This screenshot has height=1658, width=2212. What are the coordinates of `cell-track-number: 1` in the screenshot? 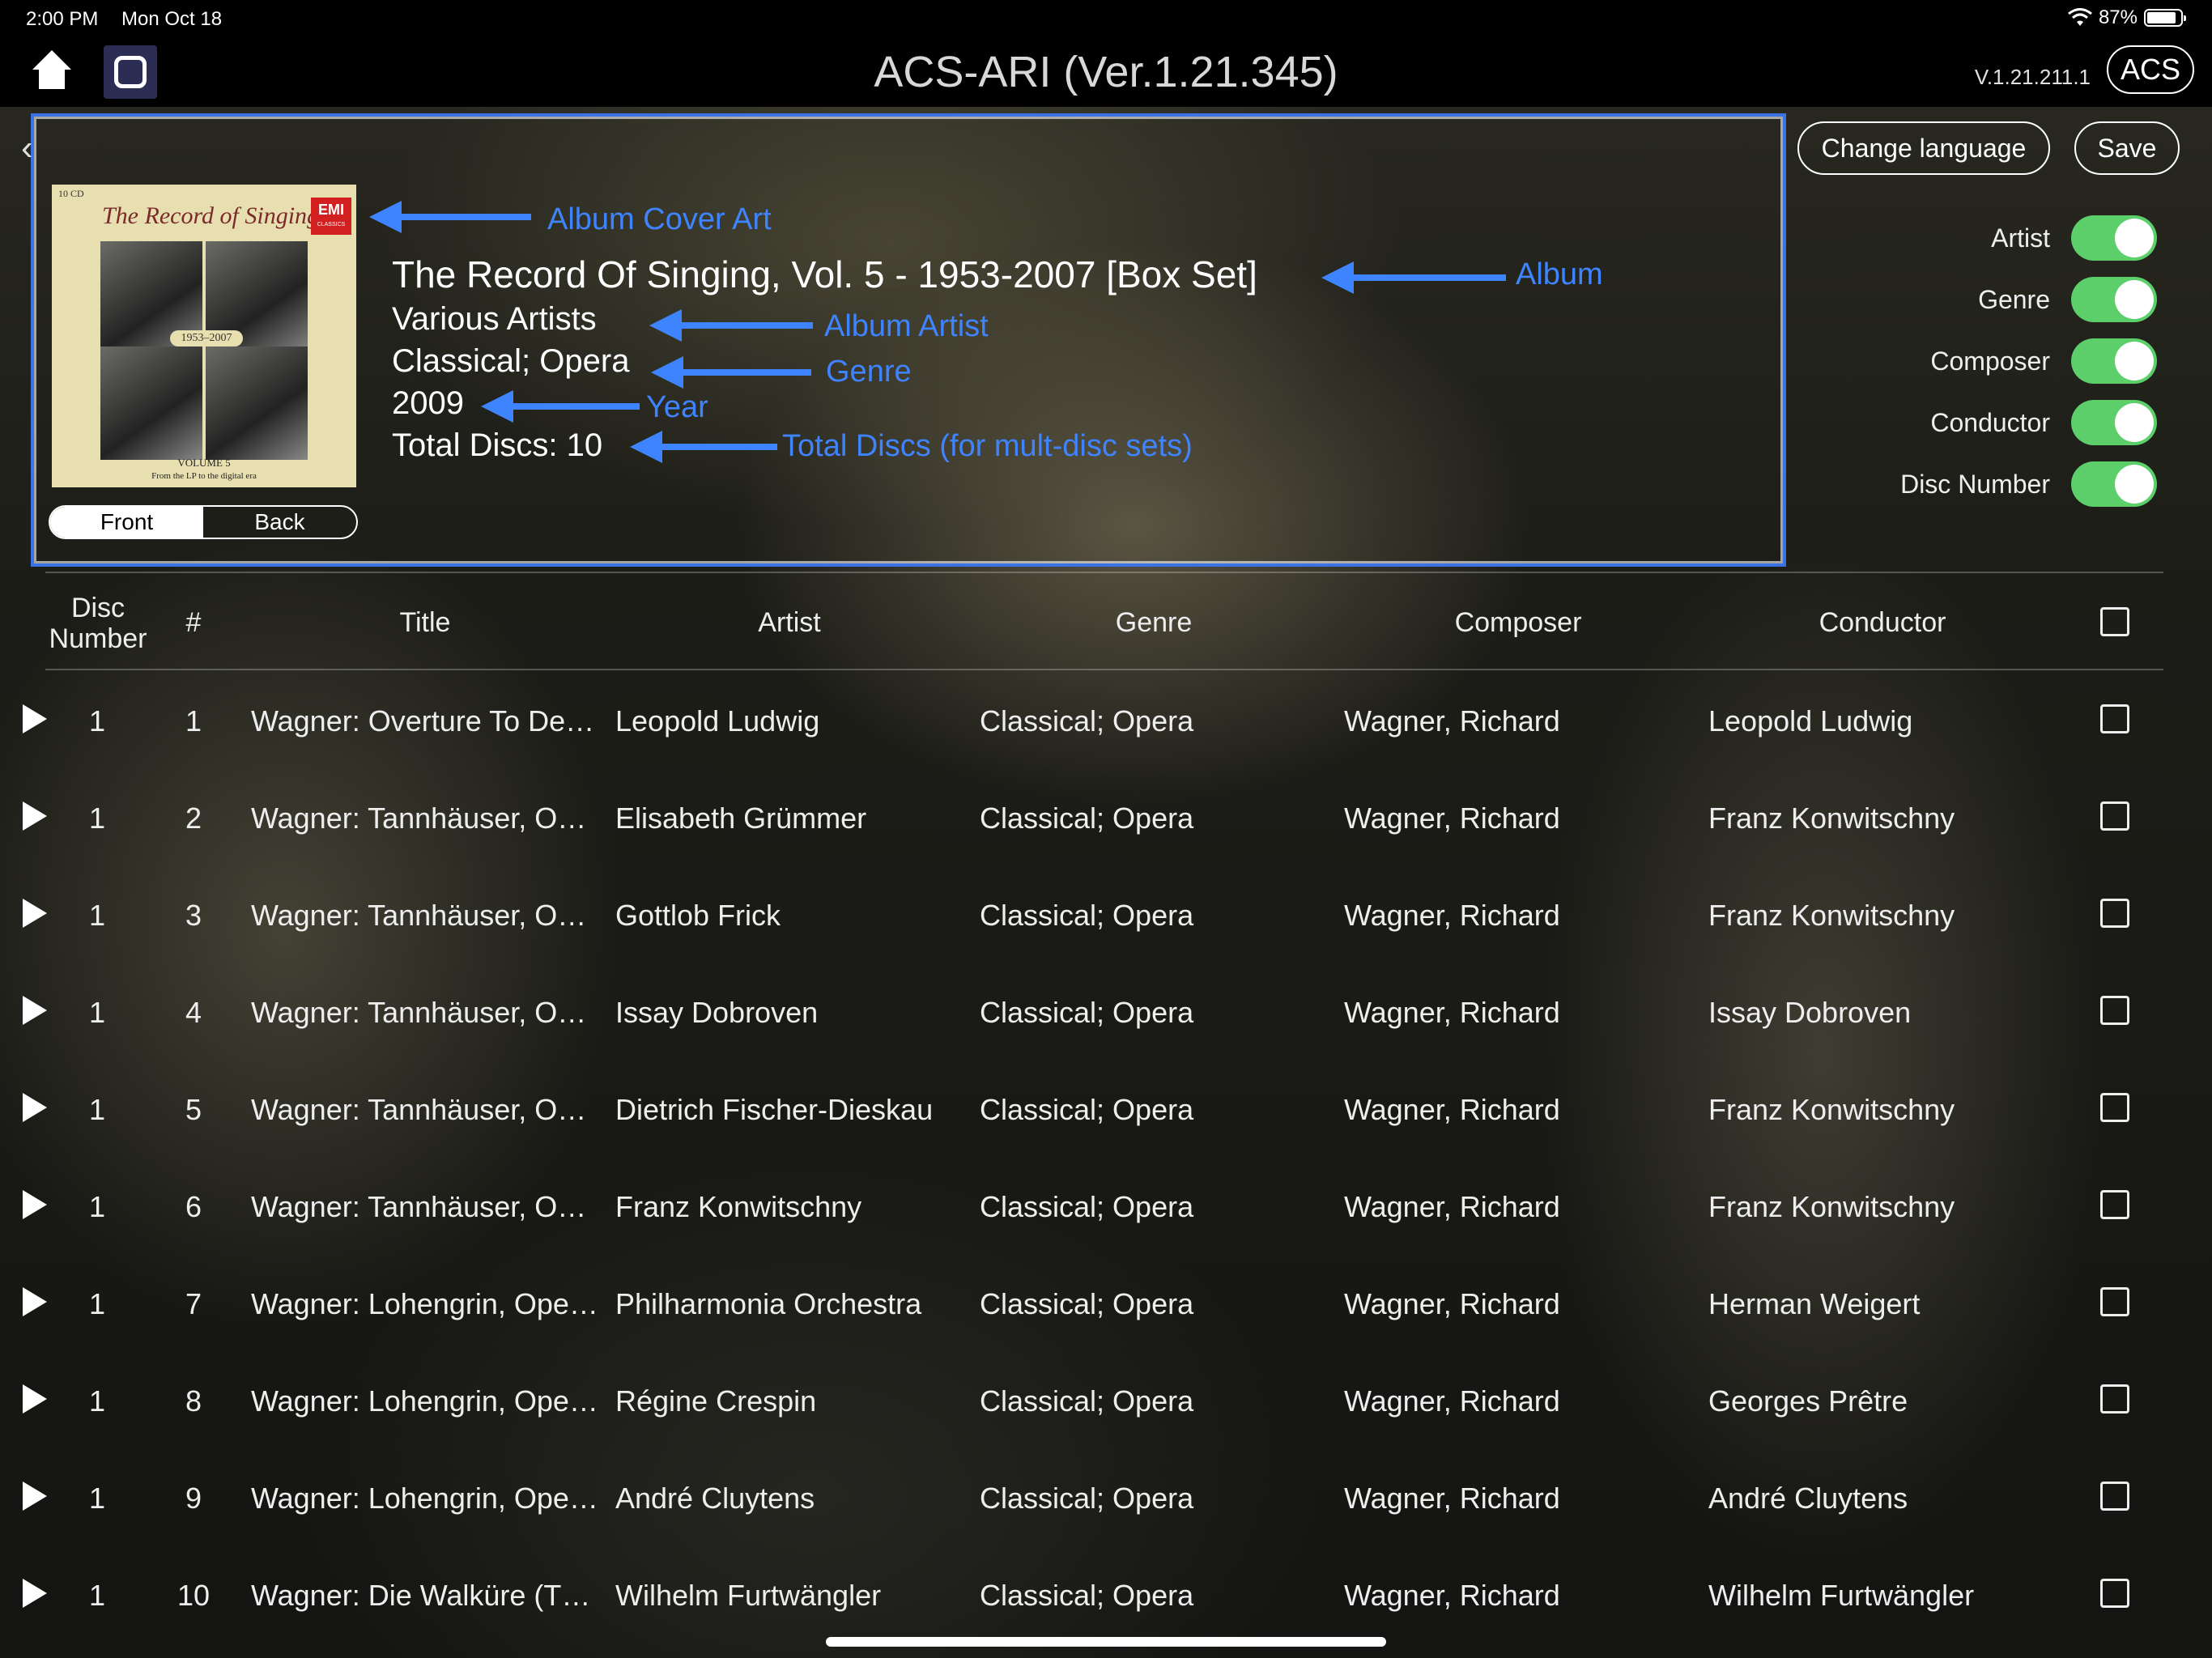 It's located at (194, 721).